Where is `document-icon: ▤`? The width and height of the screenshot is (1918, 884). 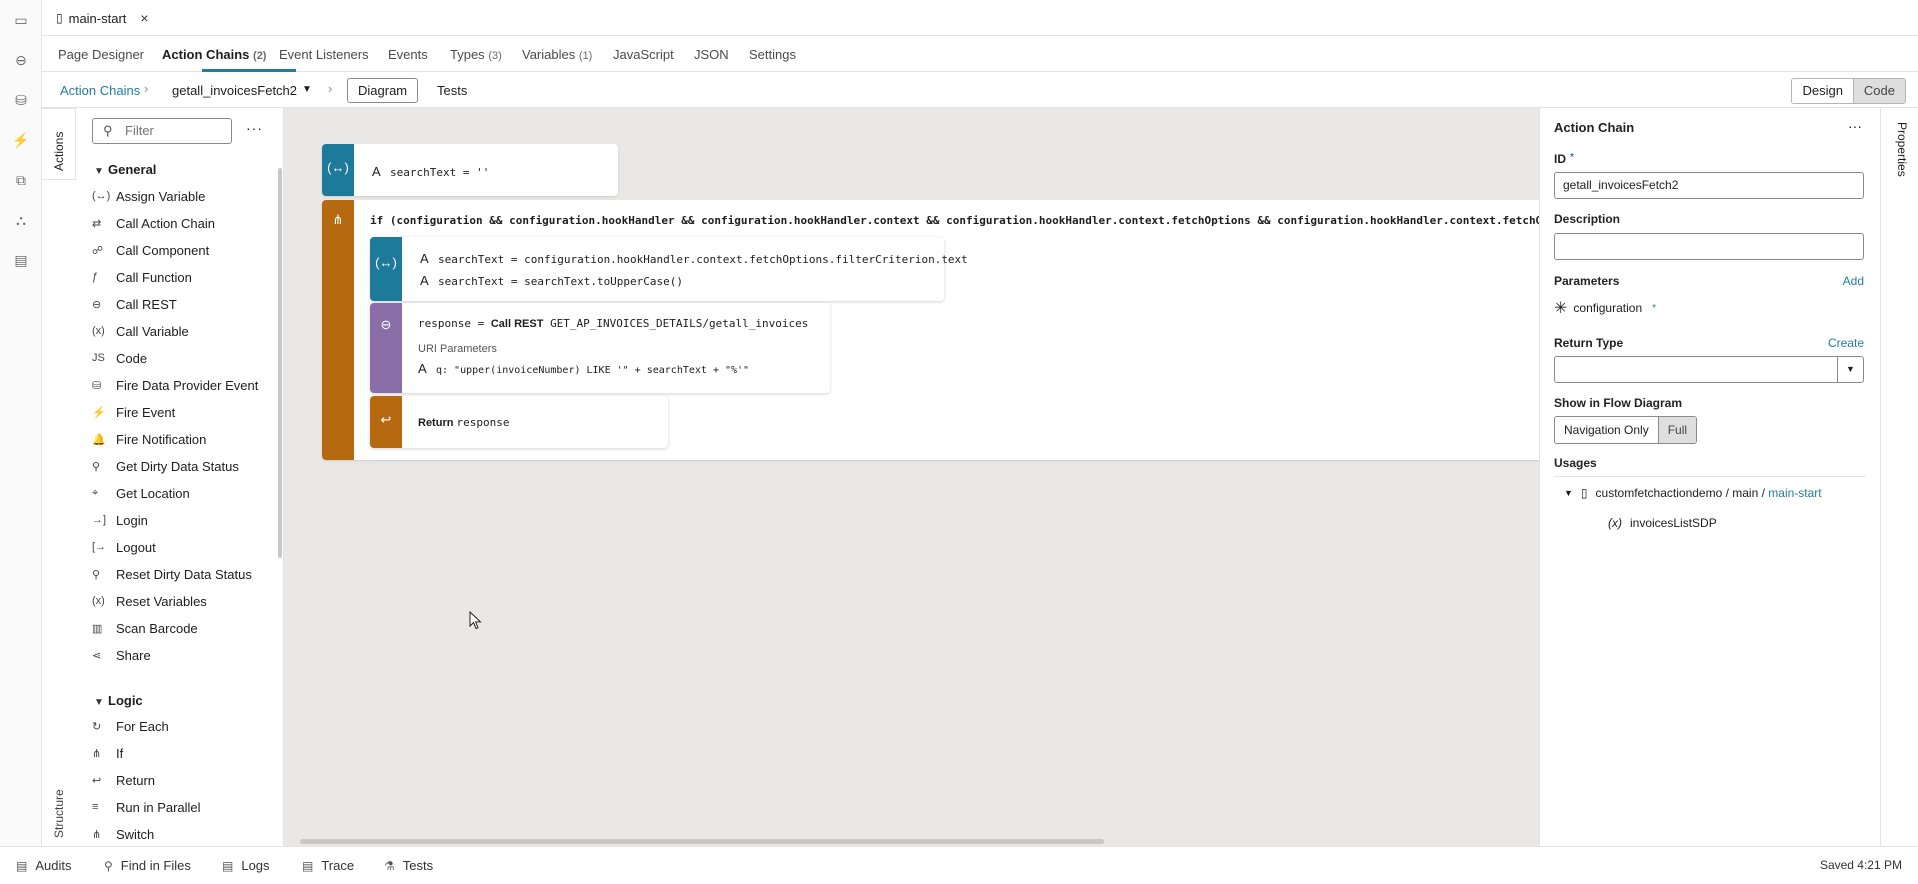
document-icon: ▤ is located at coordinates (21, 260).